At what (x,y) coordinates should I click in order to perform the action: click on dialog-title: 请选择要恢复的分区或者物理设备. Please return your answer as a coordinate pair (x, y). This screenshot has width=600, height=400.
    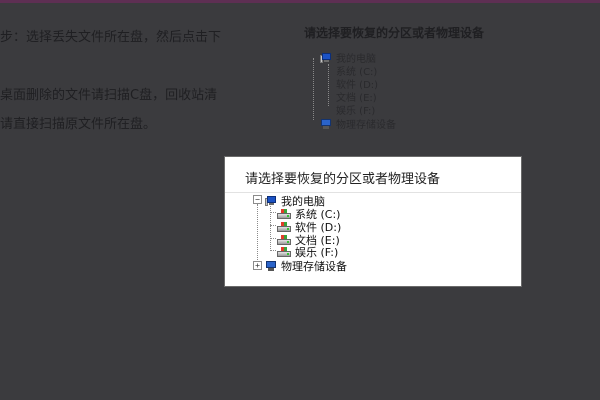
    Looking at the image, I should click on (343, 179).